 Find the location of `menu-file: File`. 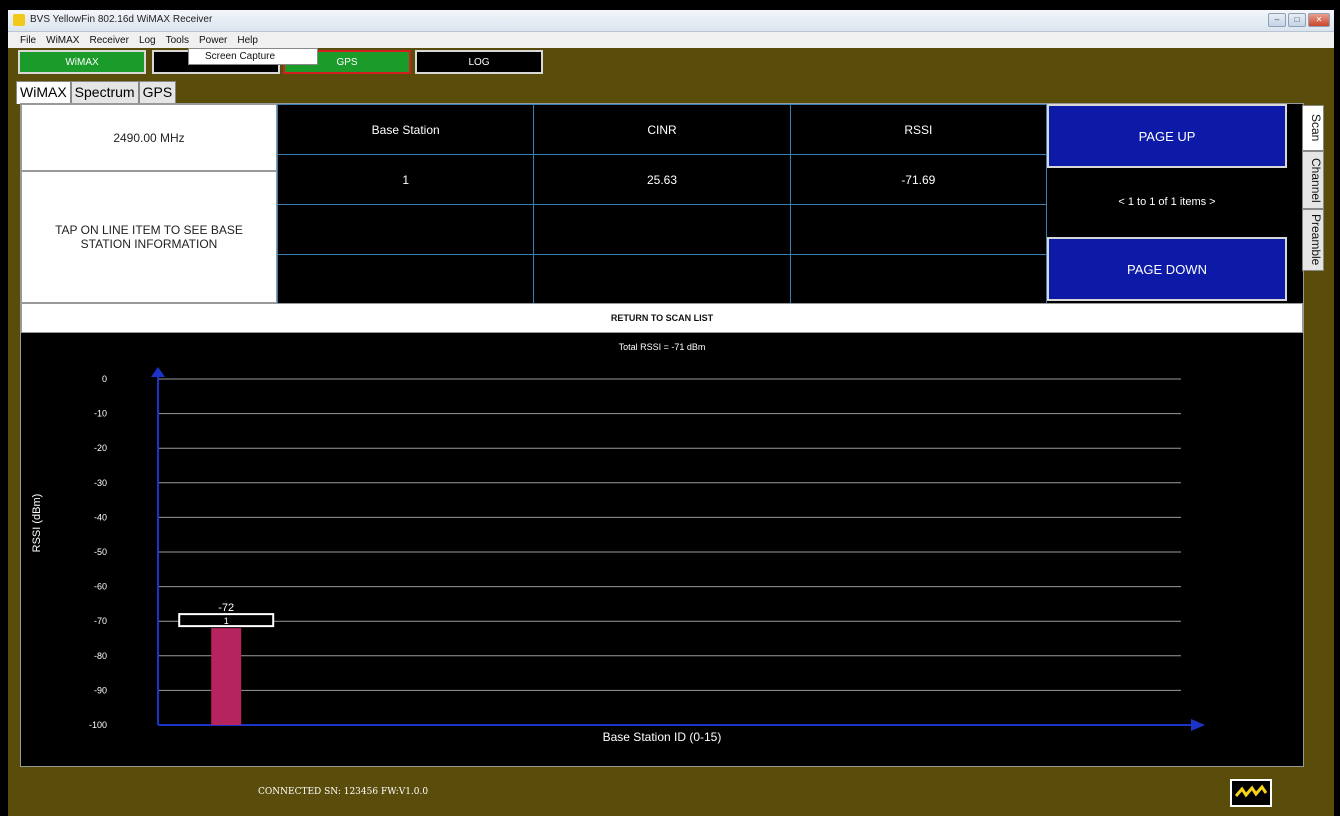

menu-file: File is located at coordinates (28, 40).